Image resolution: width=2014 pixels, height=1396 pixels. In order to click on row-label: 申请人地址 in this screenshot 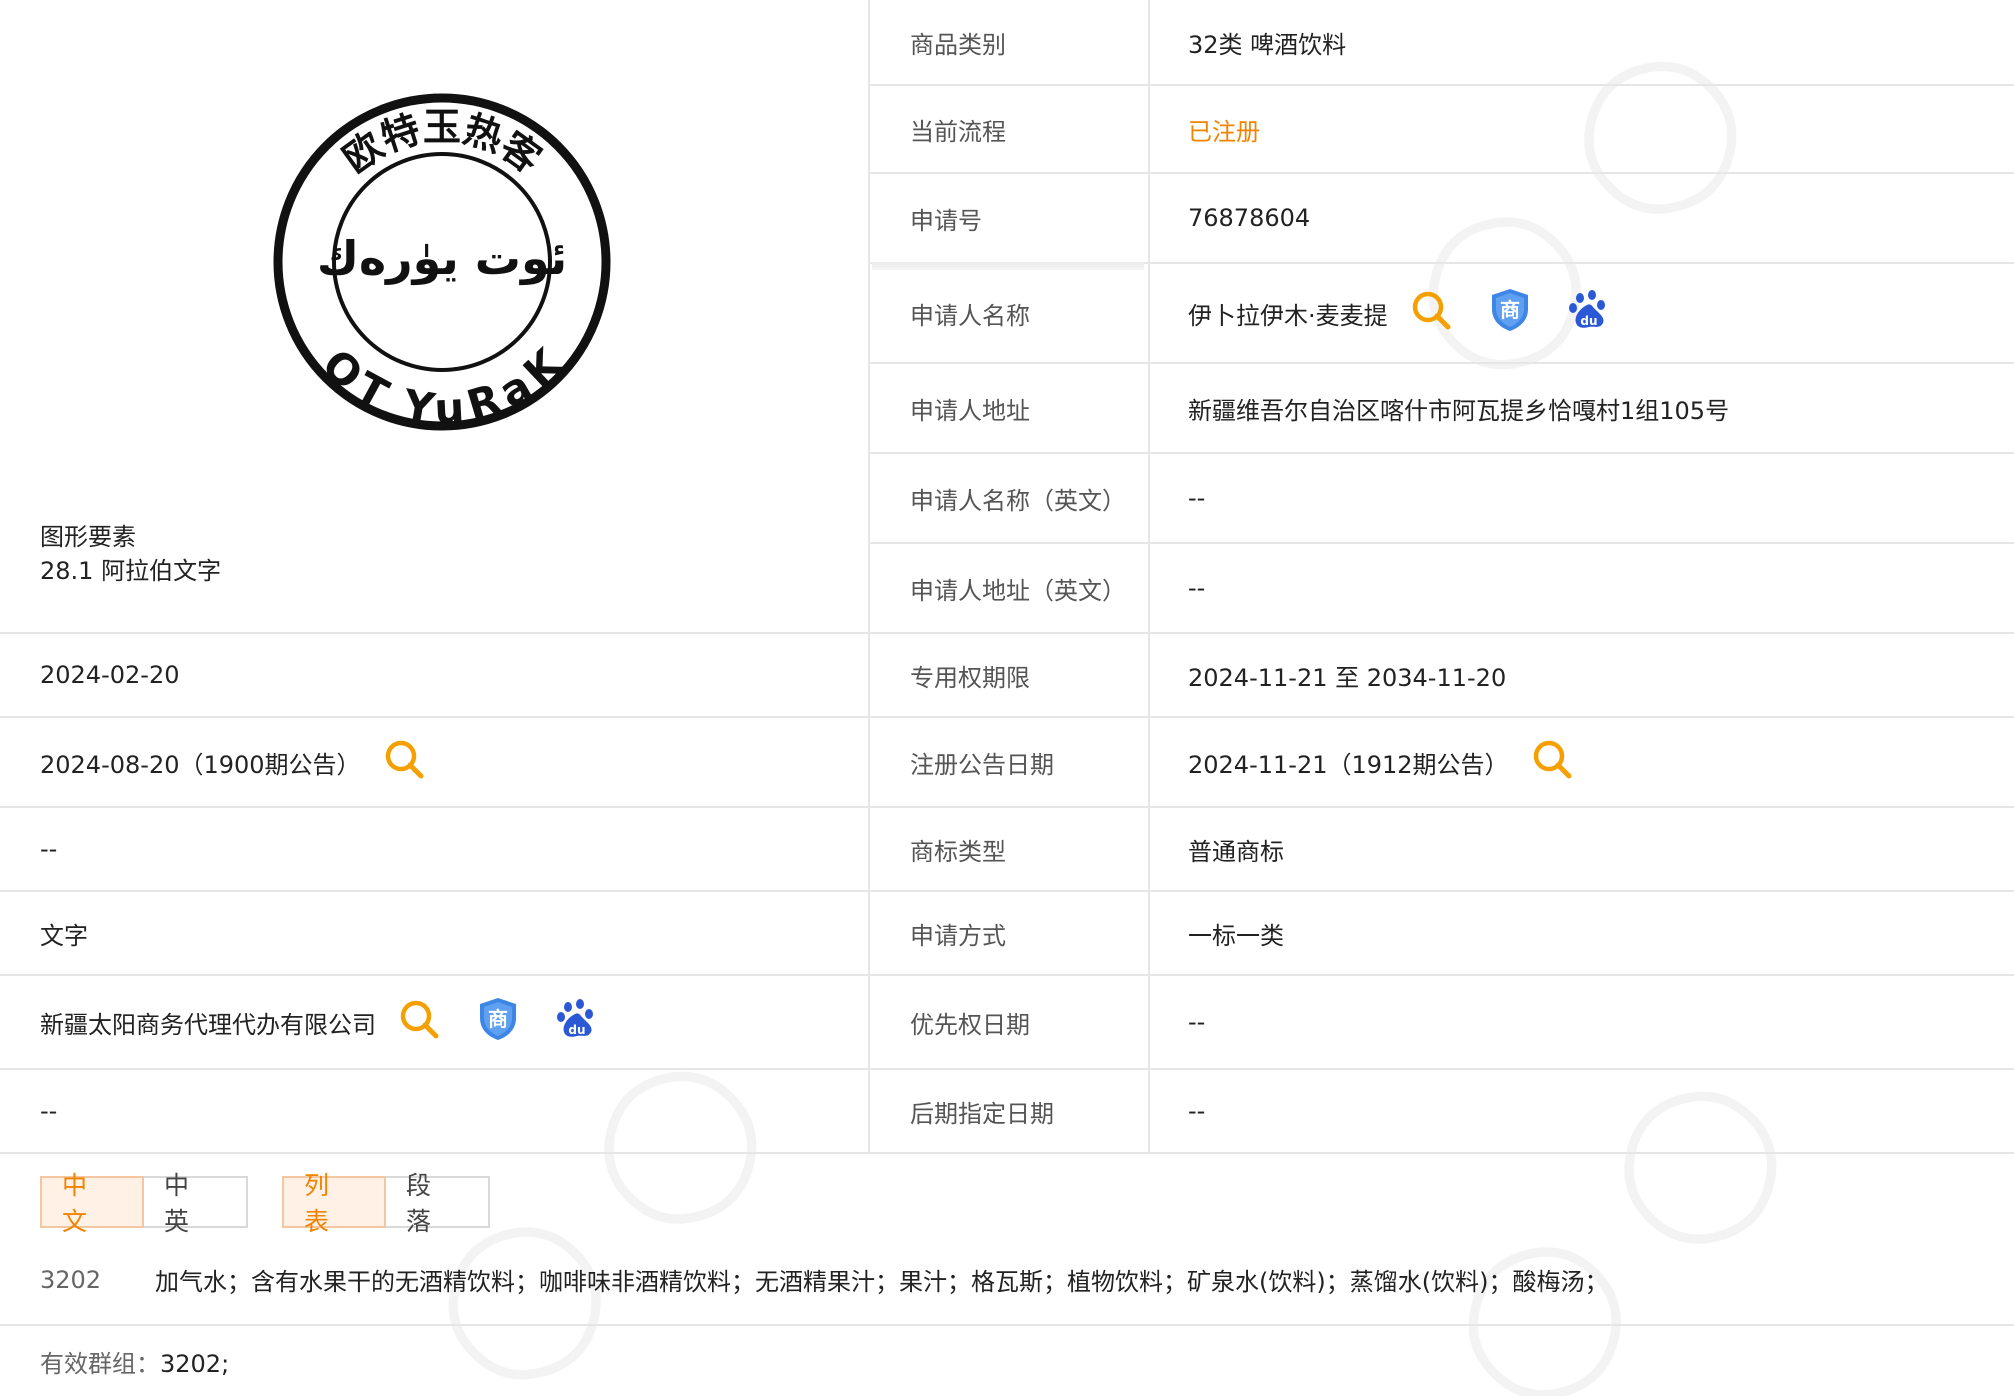, I will do `click(1010, 409)`.